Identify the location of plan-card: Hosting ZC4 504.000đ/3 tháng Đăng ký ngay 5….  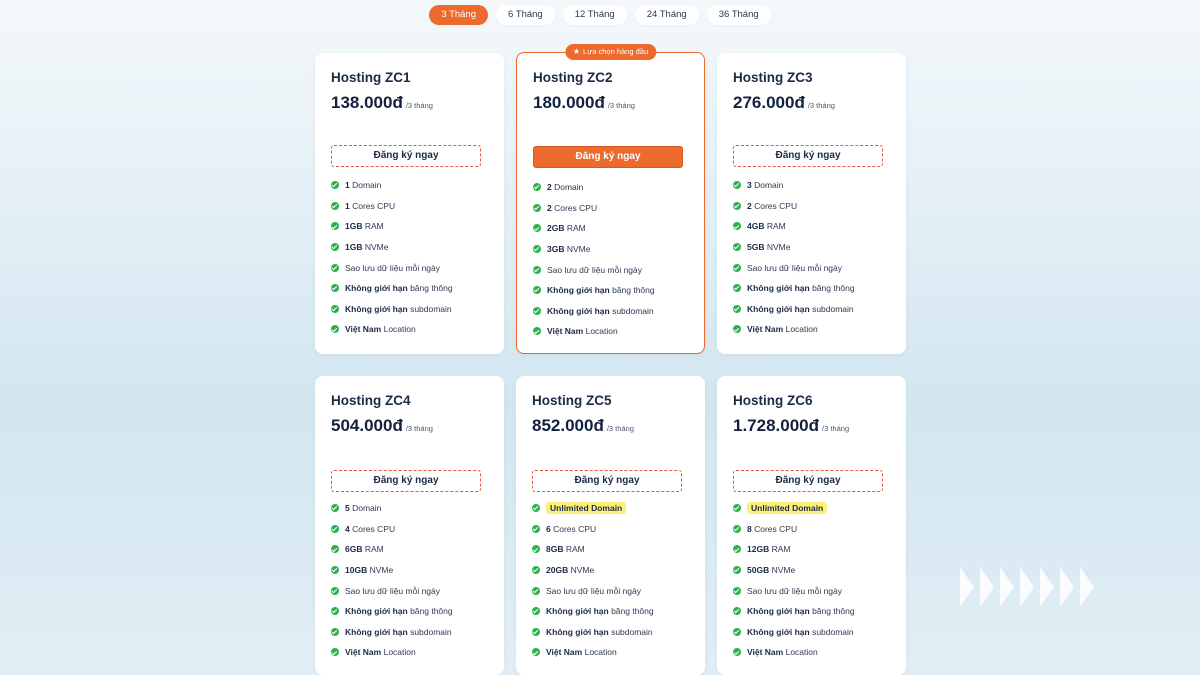
(409, 525).